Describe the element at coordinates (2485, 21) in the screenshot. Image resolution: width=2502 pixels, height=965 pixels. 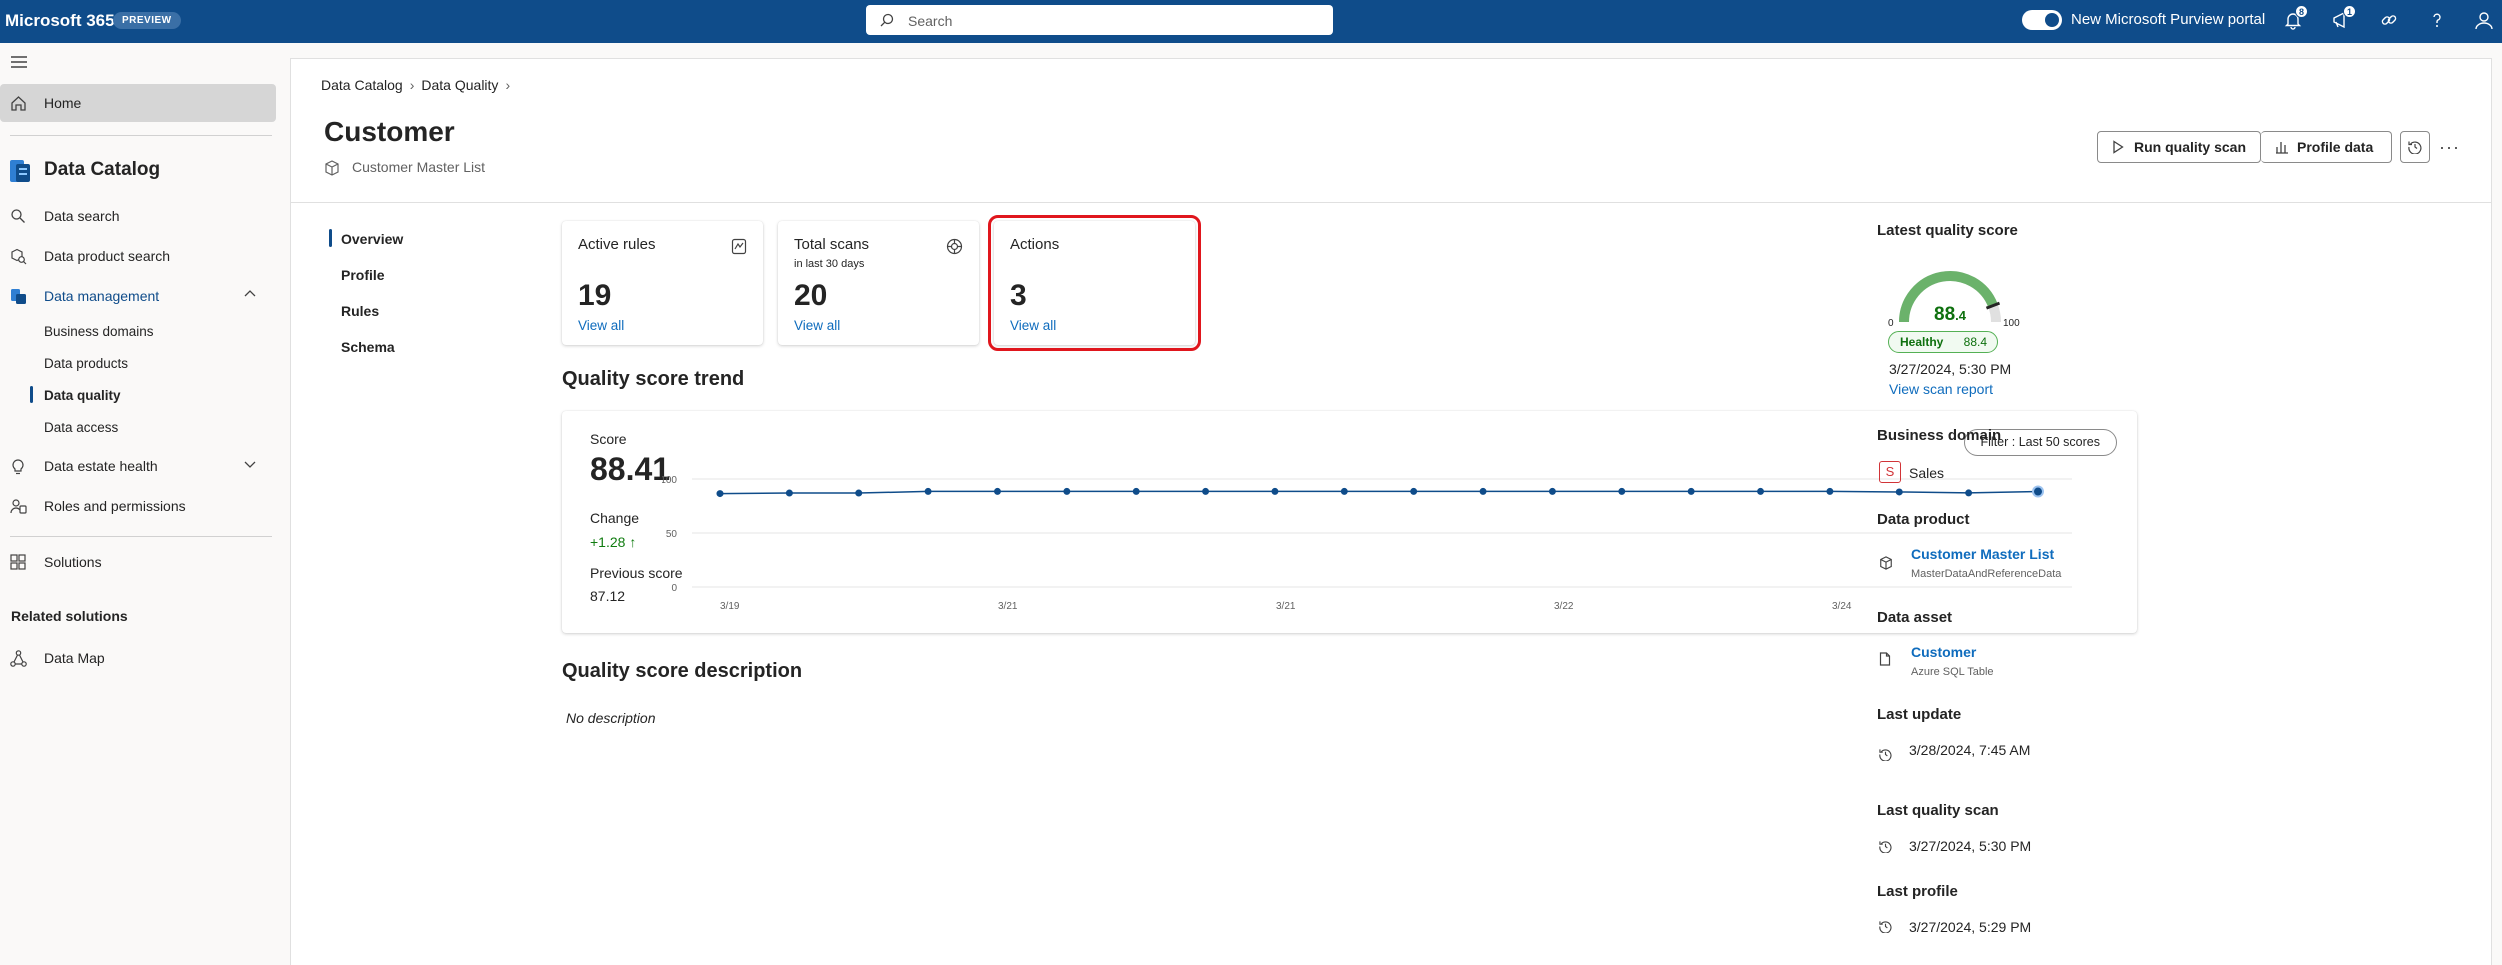
I see `user-avatar-icon` at that location.